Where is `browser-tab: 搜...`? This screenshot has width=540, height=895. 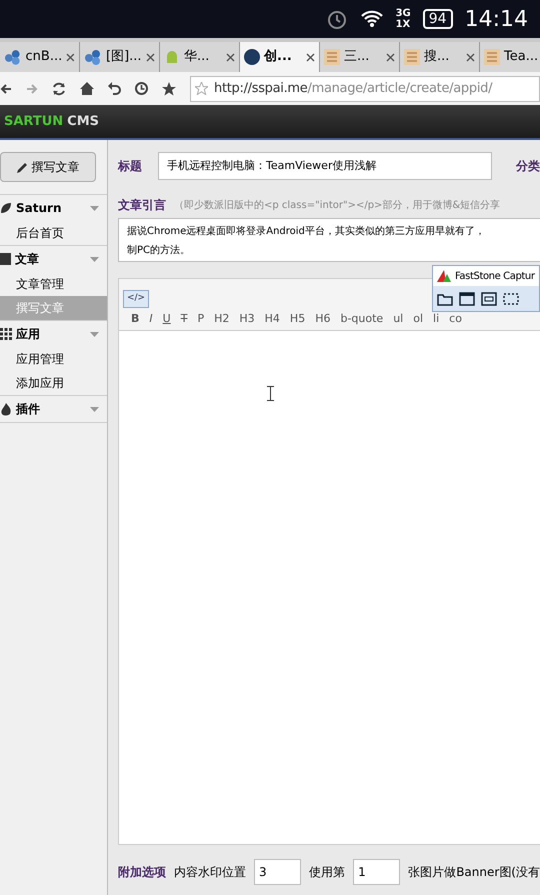
browser-tab: 搜... is located at coordinates (440, 57).